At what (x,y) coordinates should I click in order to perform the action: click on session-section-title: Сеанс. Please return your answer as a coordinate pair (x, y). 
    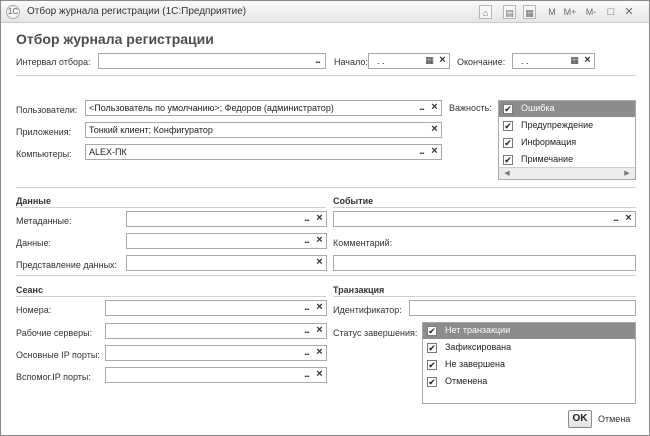
    Looking at the image, I should click on (29, 290).